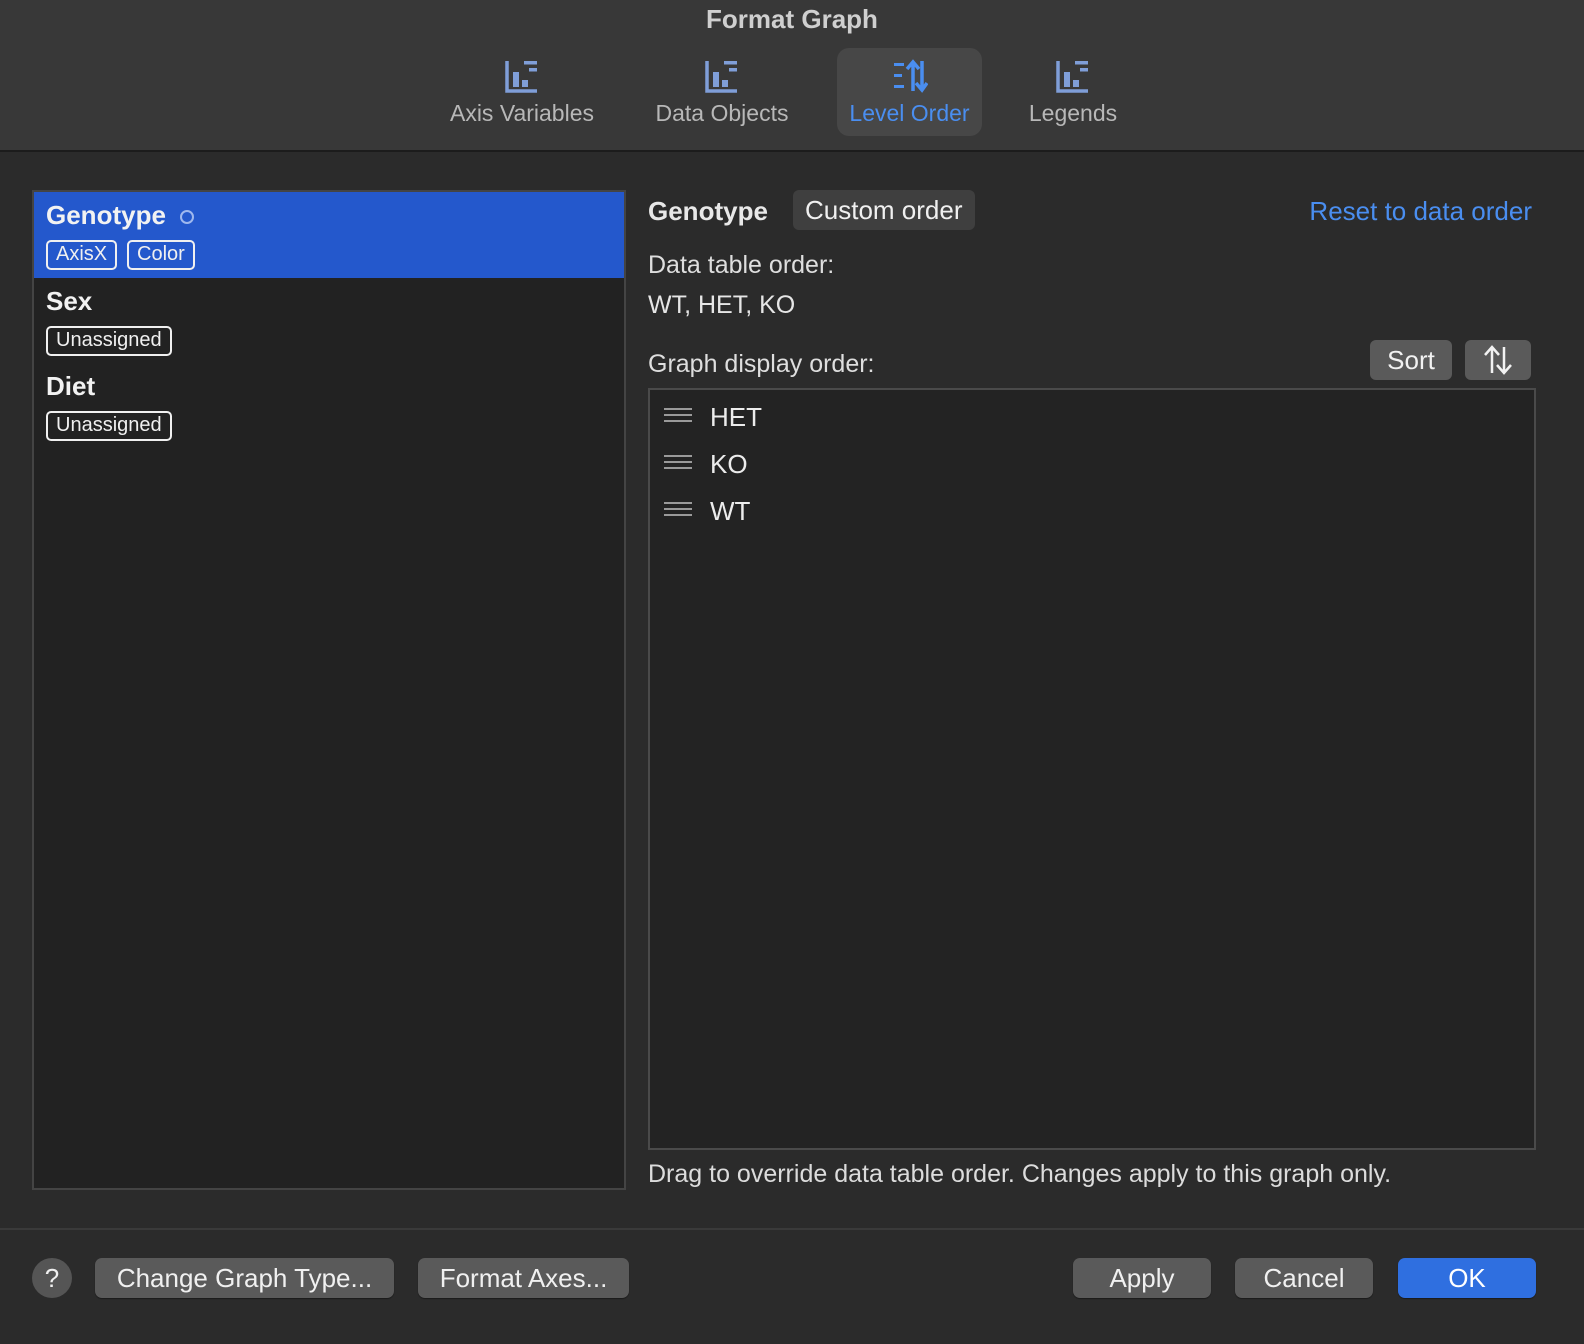 Image resolution: width=1584 pixels, height=1344 pixels. I want to click on list-item: HET, so click(1092, 417).